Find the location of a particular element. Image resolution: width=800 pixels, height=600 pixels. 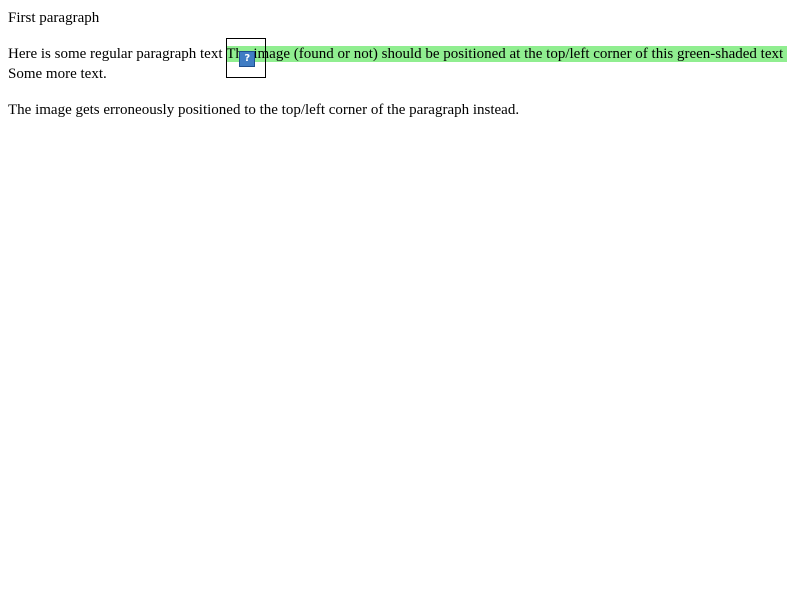

image-placeholder: ? is located at coordinates (246, 58).